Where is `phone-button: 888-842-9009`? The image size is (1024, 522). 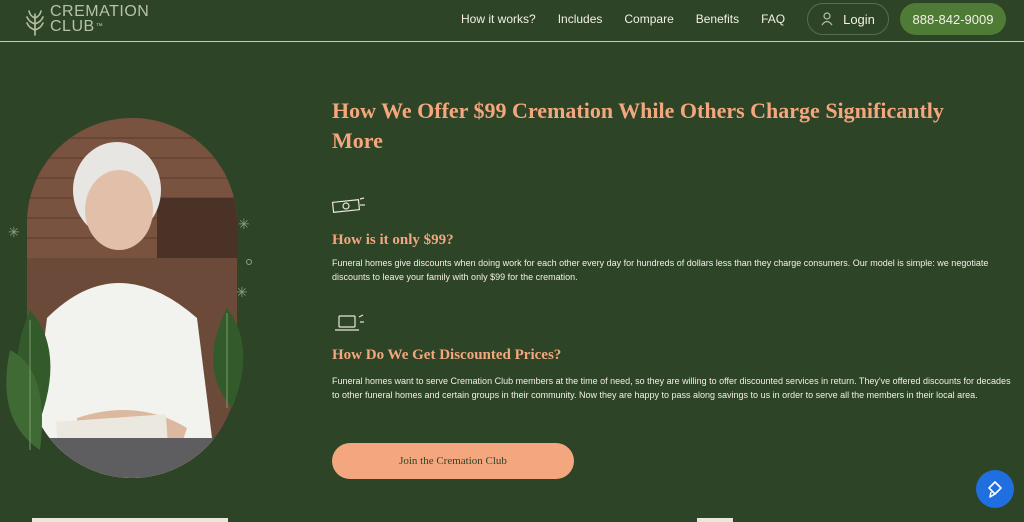 phone-button: 888-842-9009 is located at coordinates (953, 19).